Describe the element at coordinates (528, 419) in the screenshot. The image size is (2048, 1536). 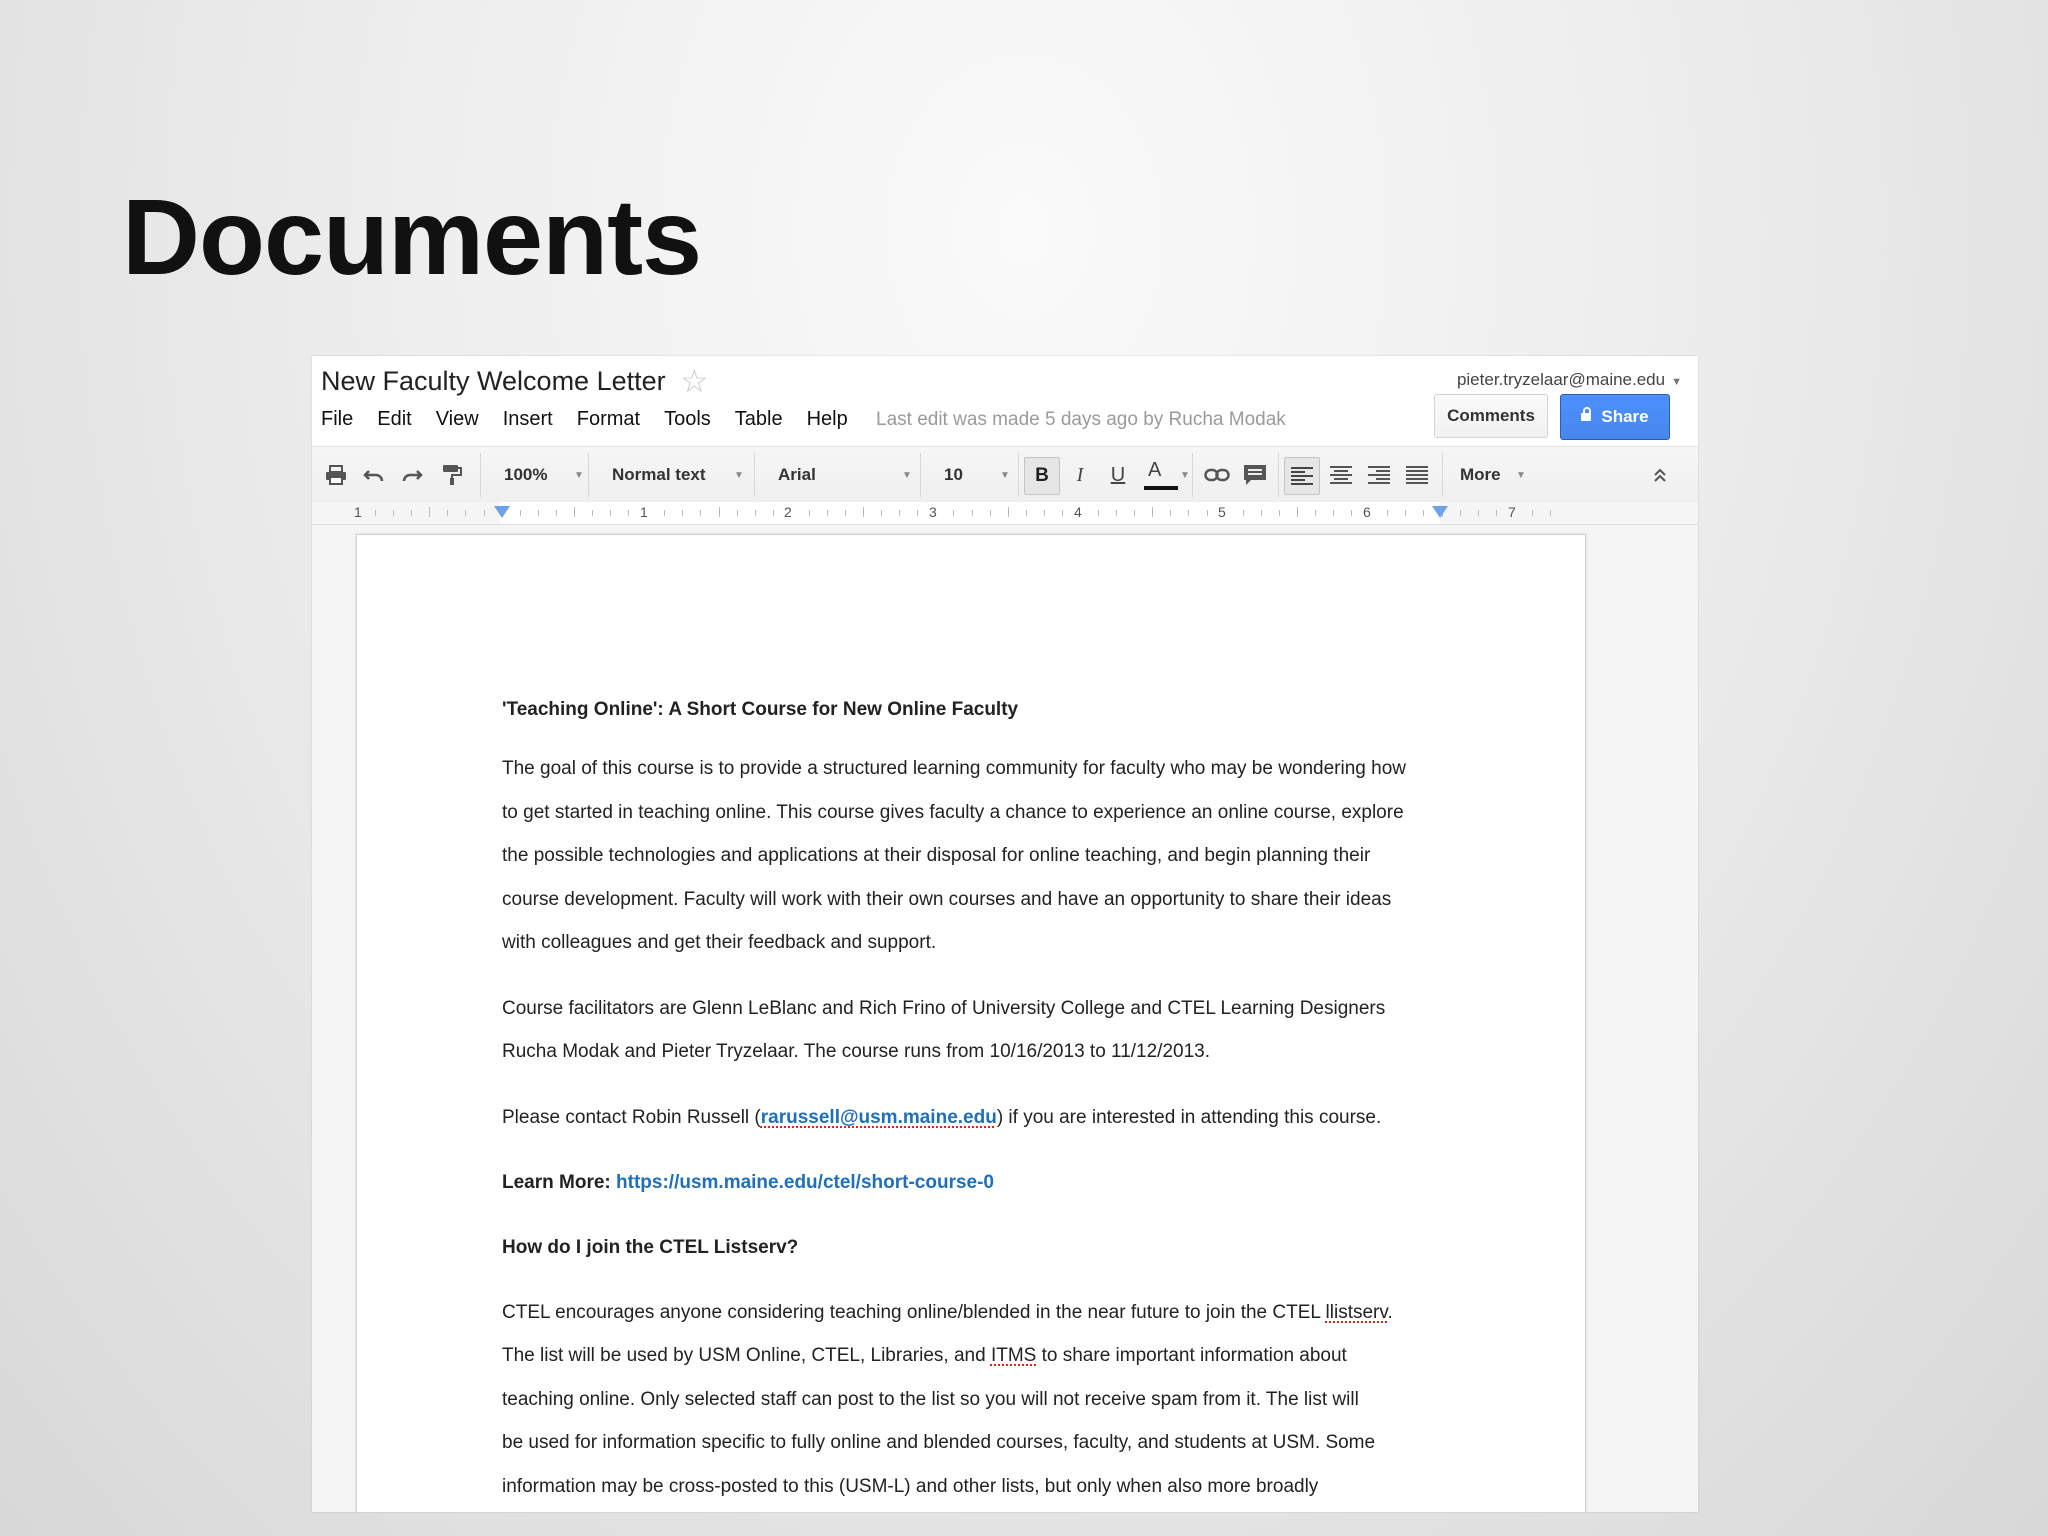
I see `menu-insert: Insert` at that location.